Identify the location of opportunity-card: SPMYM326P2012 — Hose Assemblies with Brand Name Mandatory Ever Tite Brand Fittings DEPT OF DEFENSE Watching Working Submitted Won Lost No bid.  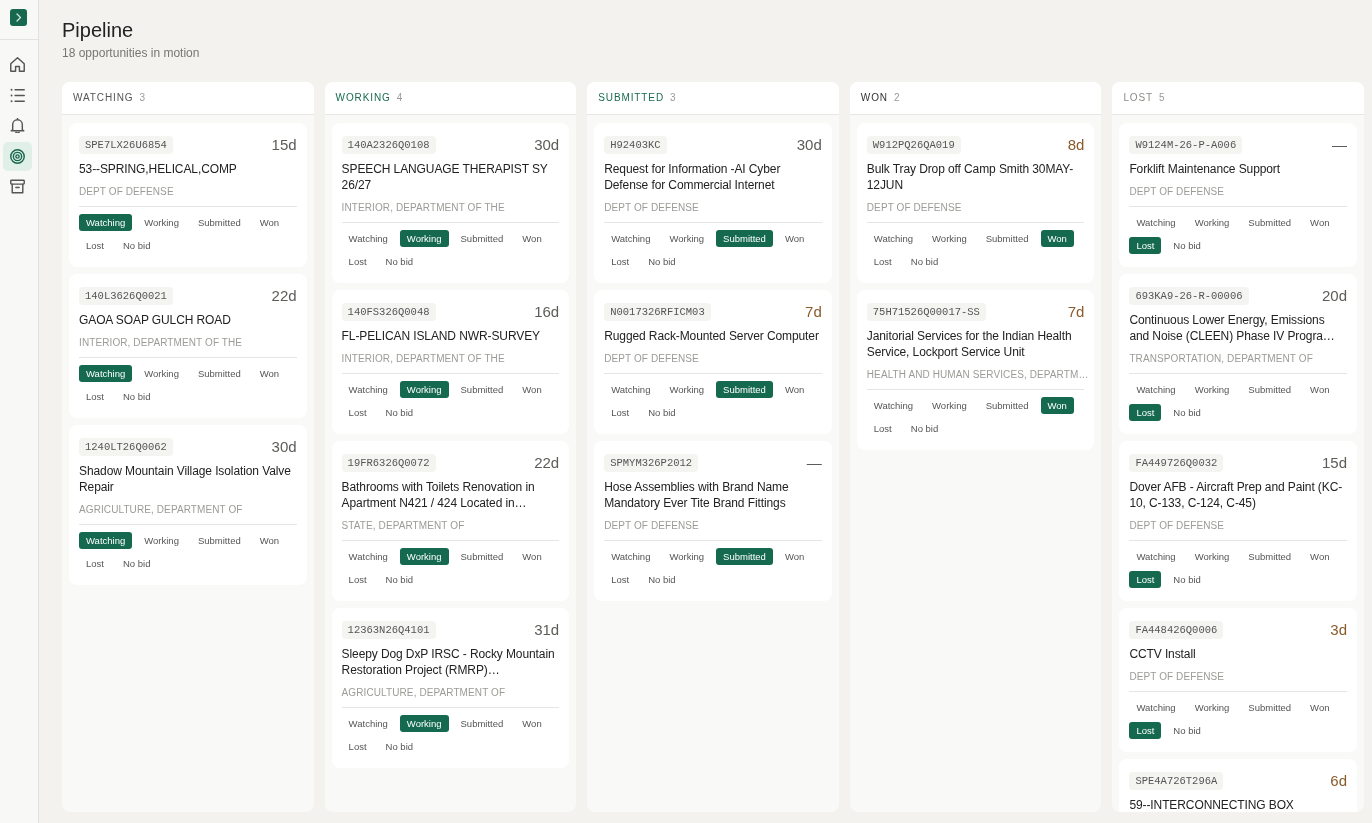
(713, 521).